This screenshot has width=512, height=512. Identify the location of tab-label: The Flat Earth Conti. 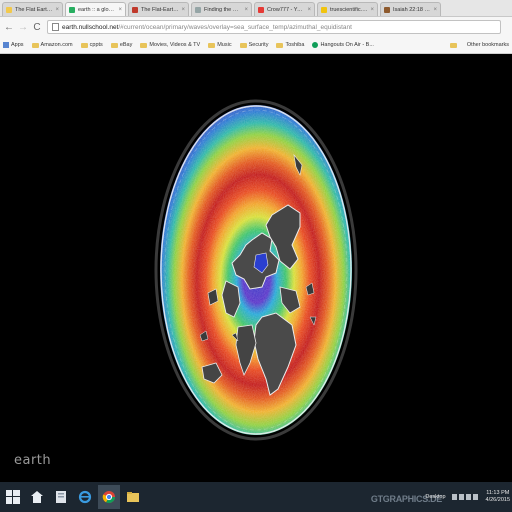
(34, 9).